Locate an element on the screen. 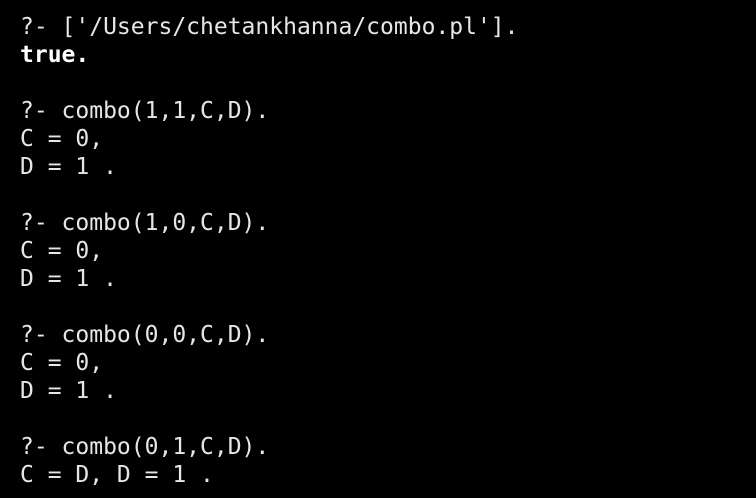  query-consult: ?- ['/Users/chetankhanna/combo.pl']. is located at coordinates (269, 27).